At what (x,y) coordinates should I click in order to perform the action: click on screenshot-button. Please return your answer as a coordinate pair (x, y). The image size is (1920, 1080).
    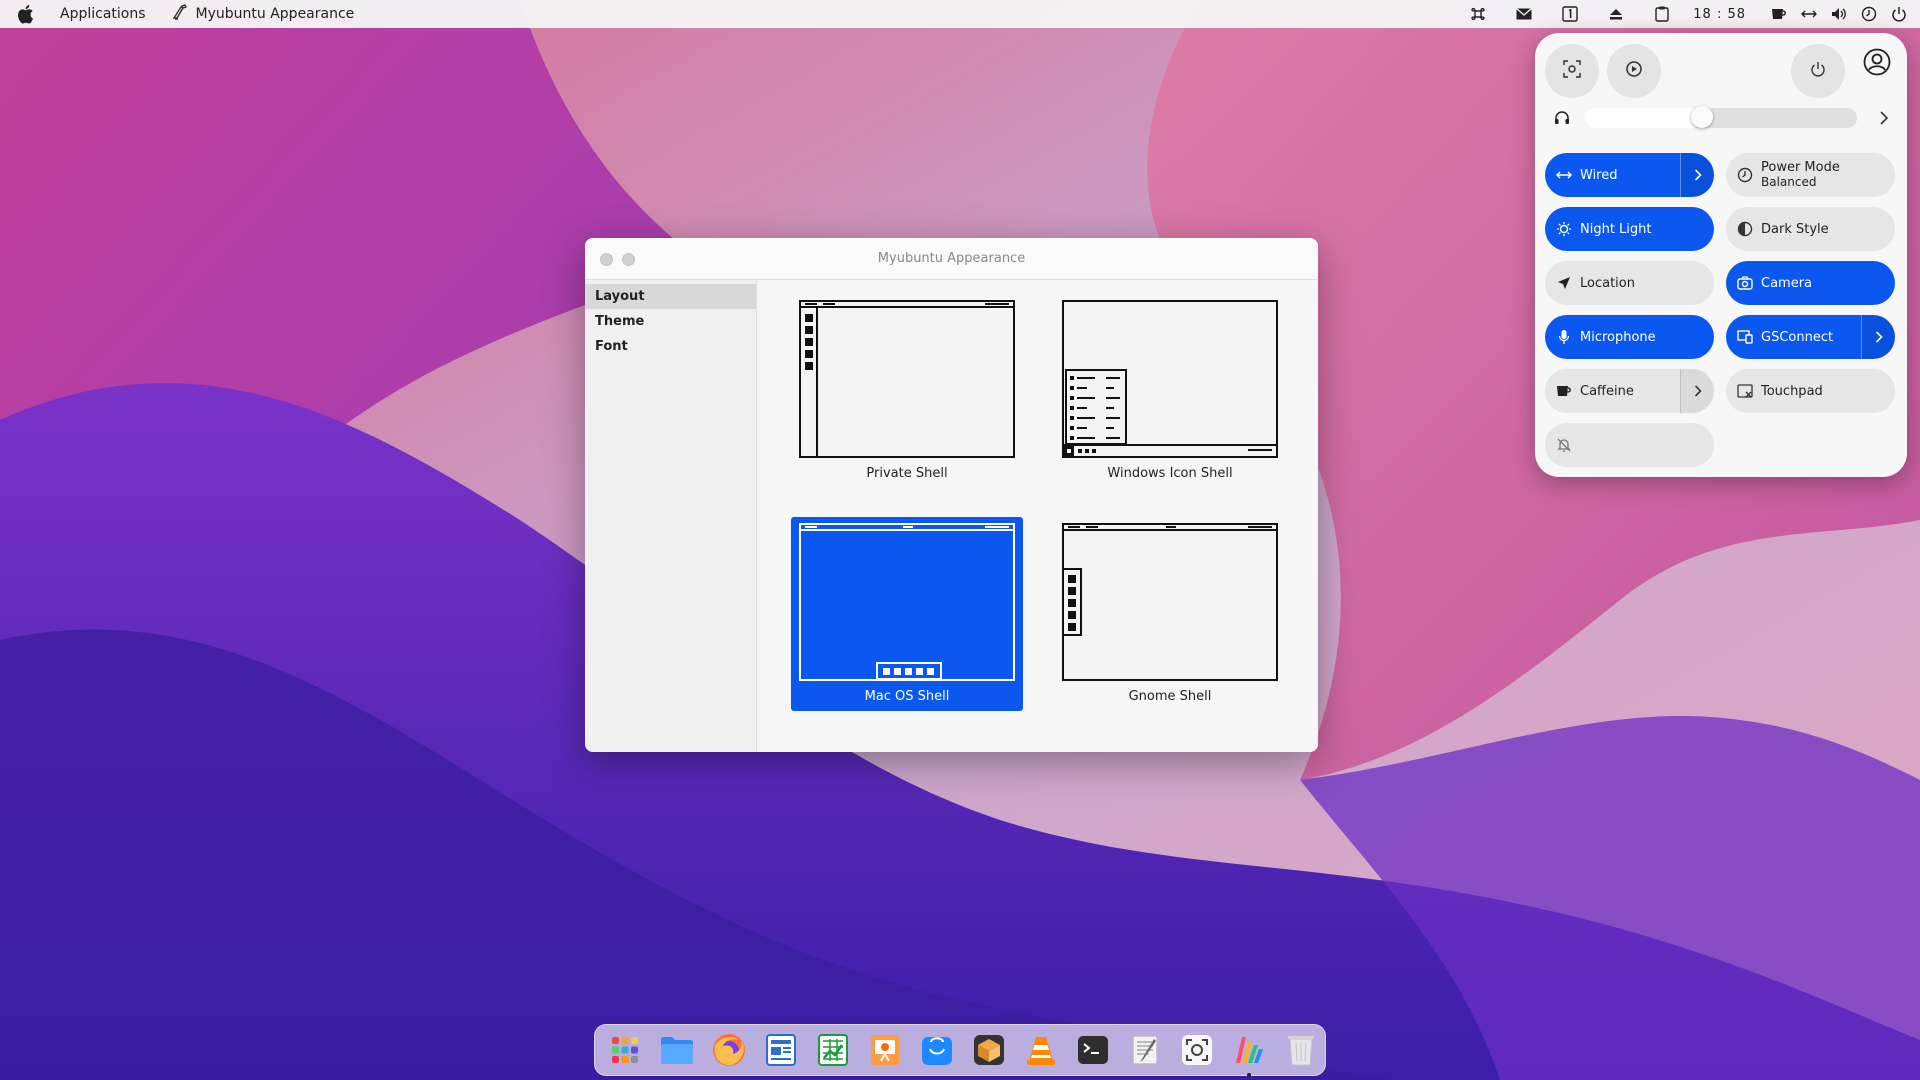
    Looking at the image, I should click on (1572, 71).